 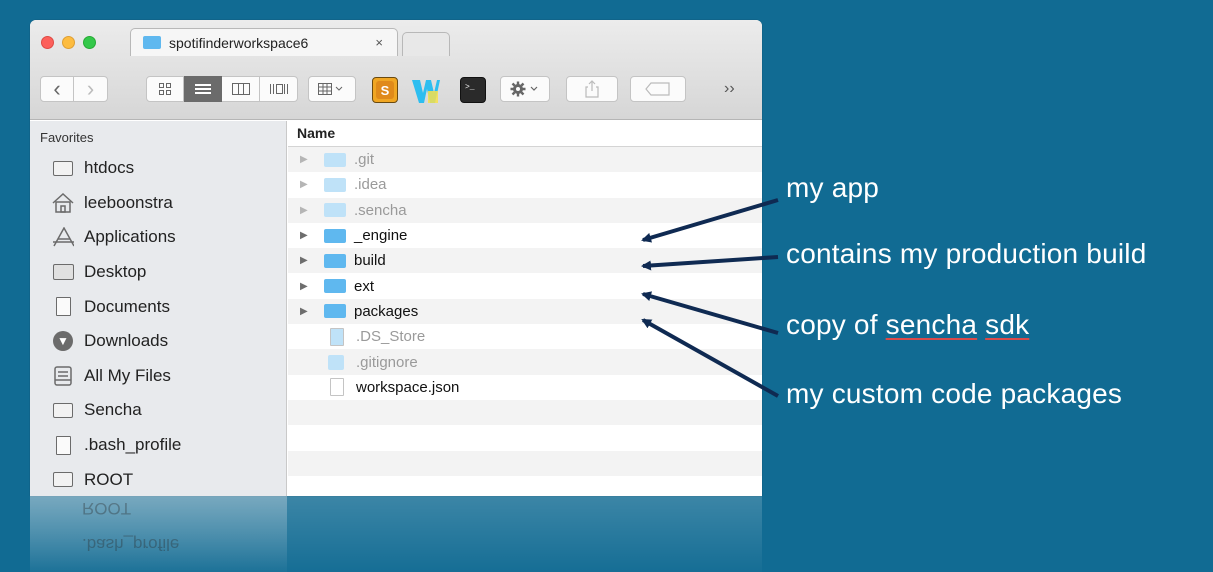 I want to click on arrow-packages, so click(x=710, y=358).